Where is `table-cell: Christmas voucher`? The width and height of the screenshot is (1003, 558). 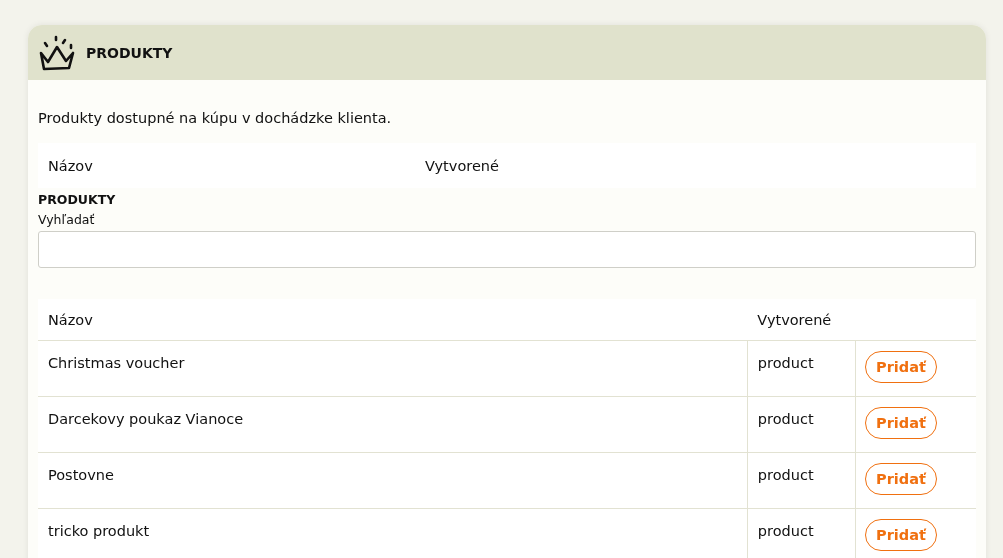 table-cell: Christmas voucher is located at coordinates (393, 368).